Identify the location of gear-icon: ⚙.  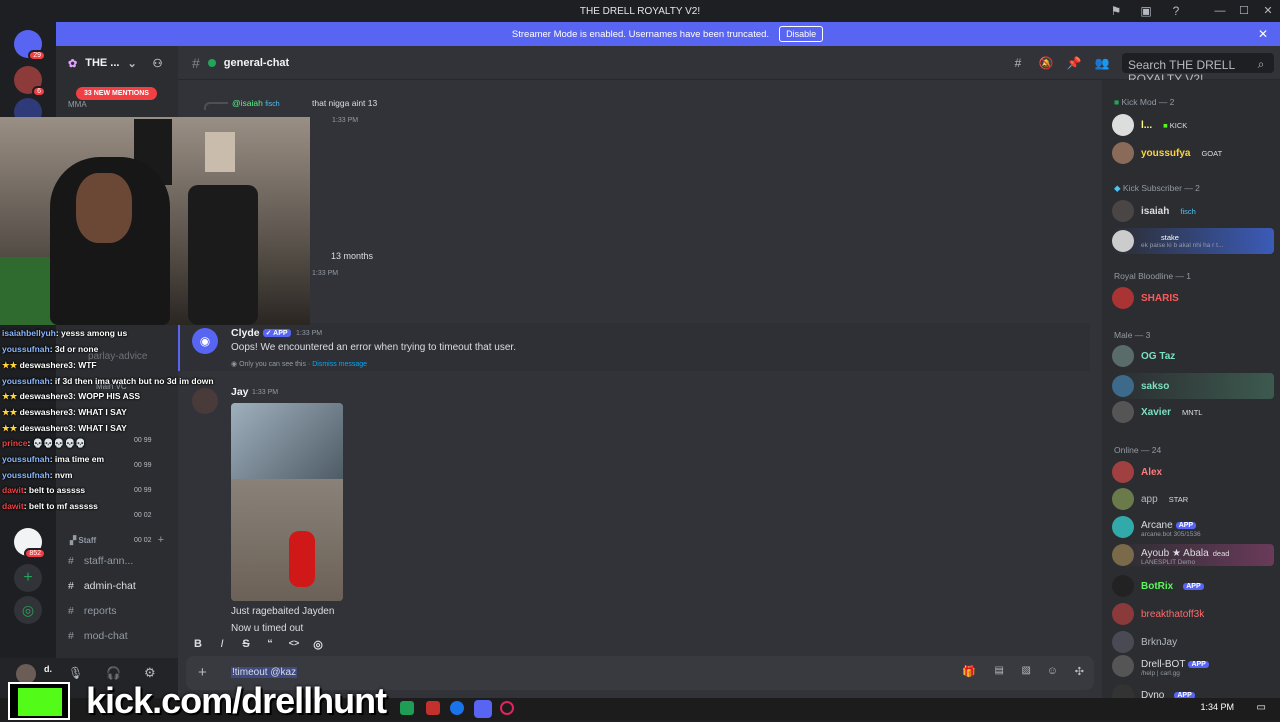
(150, 673).